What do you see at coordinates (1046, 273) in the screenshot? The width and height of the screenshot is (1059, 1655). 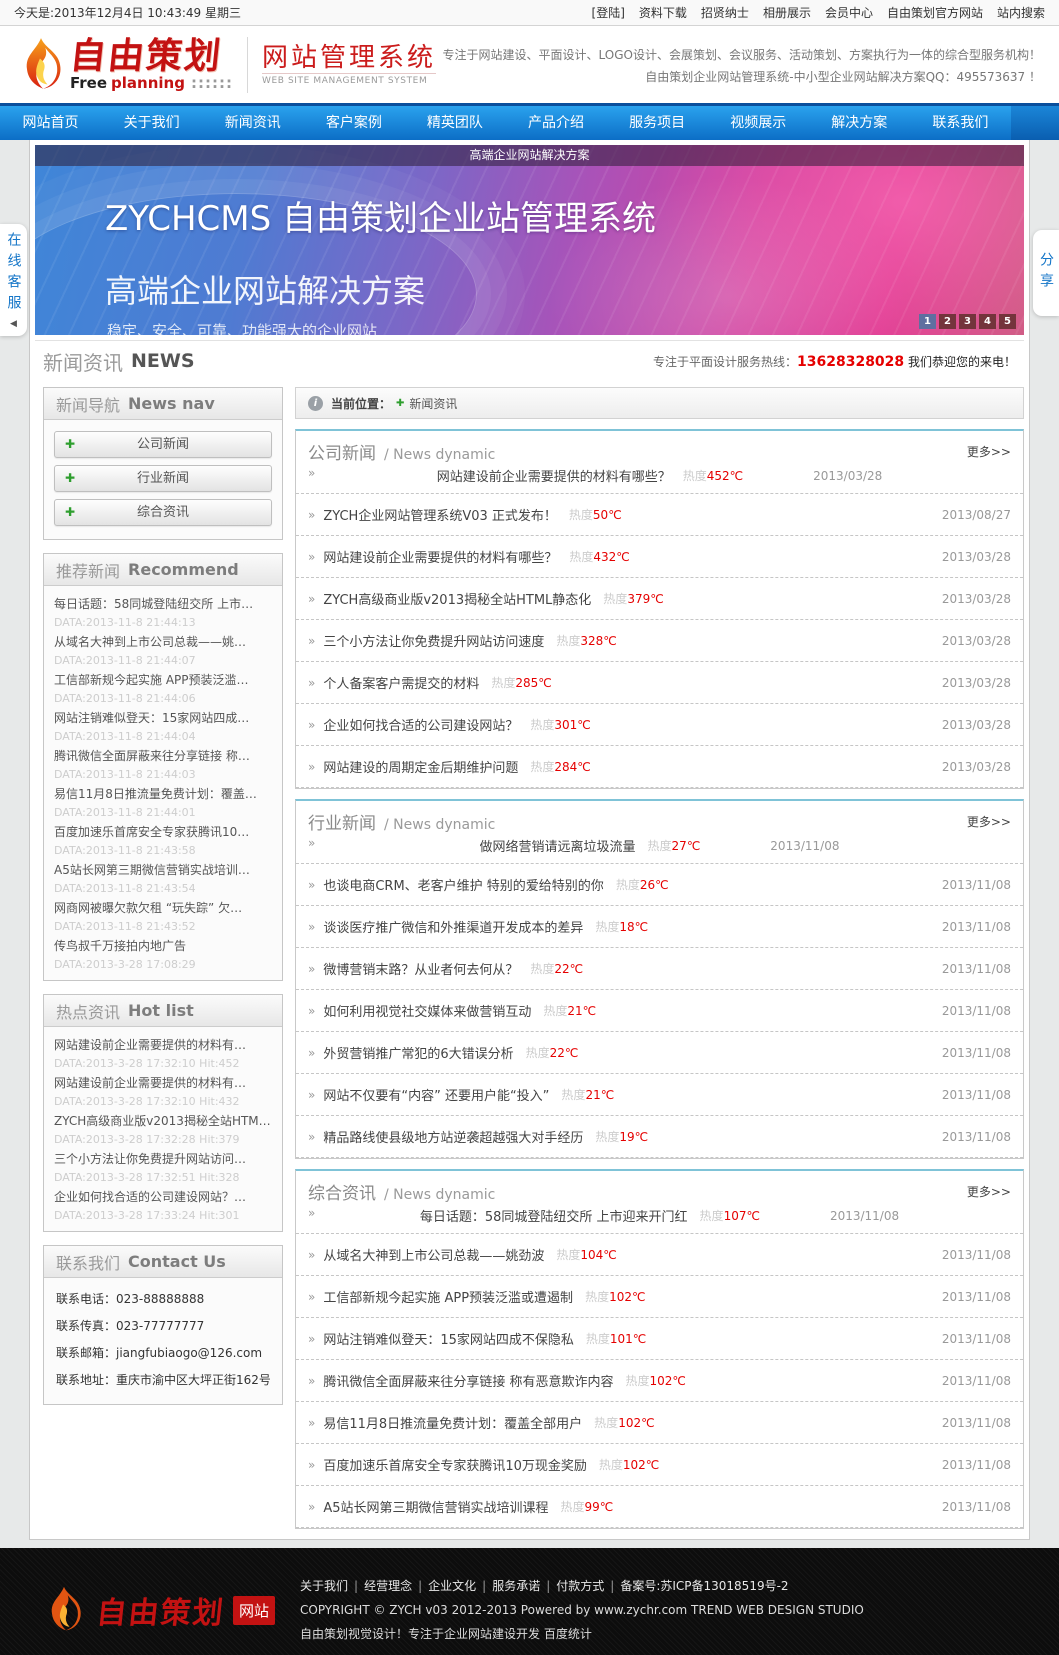 I see `share-tab: 分享` at bounding box center [1046, 273].